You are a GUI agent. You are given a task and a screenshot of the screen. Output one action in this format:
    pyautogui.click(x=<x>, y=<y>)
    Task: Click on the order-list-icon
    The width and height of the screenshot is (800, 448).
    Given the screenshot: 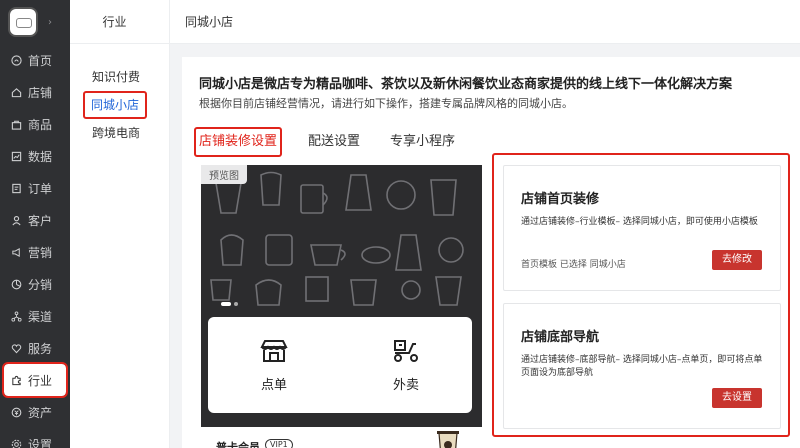 What is the action you would take?
    pyautogui.click(x=16, y=188)
    